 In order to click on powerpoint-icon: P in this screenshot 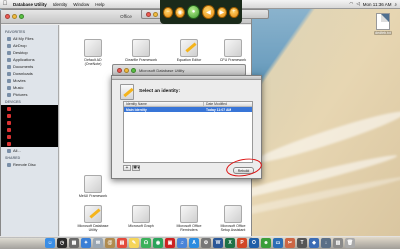, I will do `click(242, 243)`.